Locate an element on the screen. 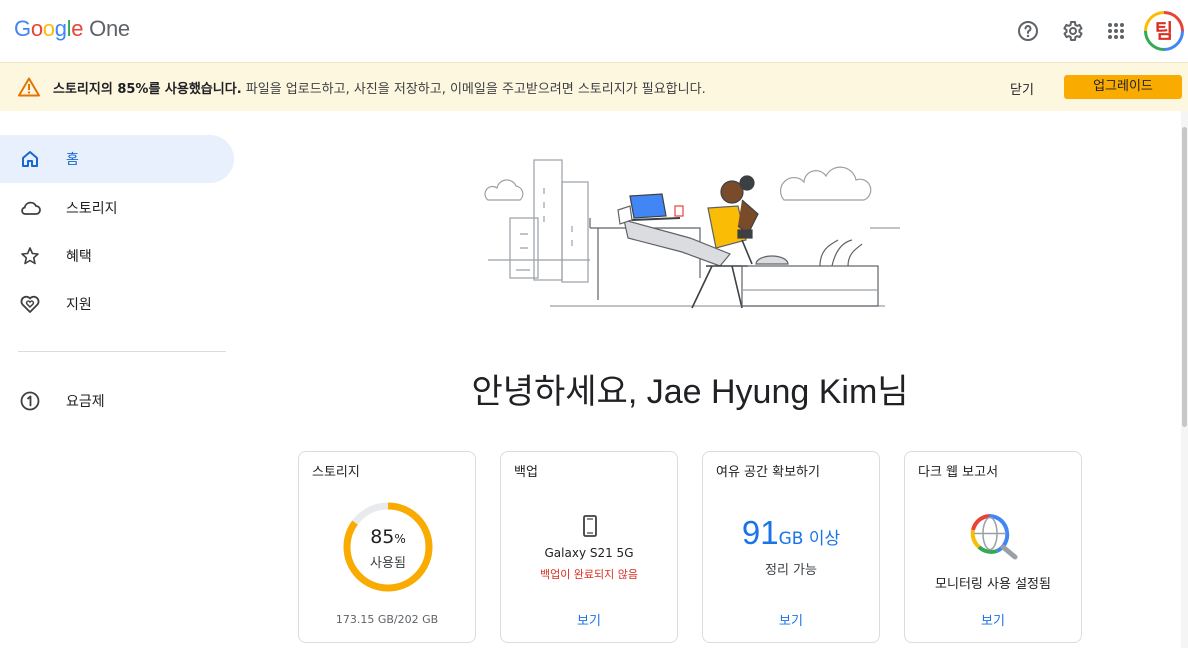 The height and width of the screenshot is (648, 1188). storage-card: 스토리지 85% 사용됨 173.15 GB/202 GB is located at coordinates (387, 547).